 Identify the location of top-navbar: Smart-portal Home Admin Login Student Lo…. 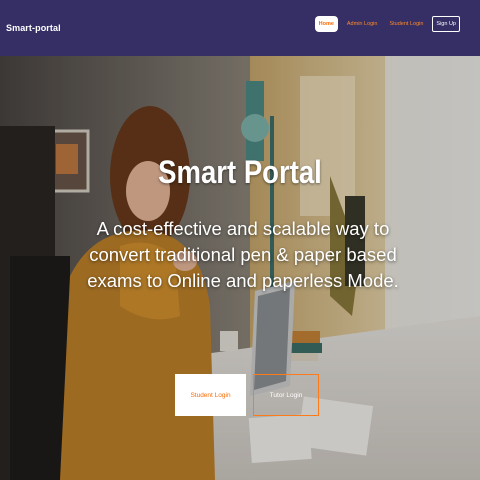
(240, 28).